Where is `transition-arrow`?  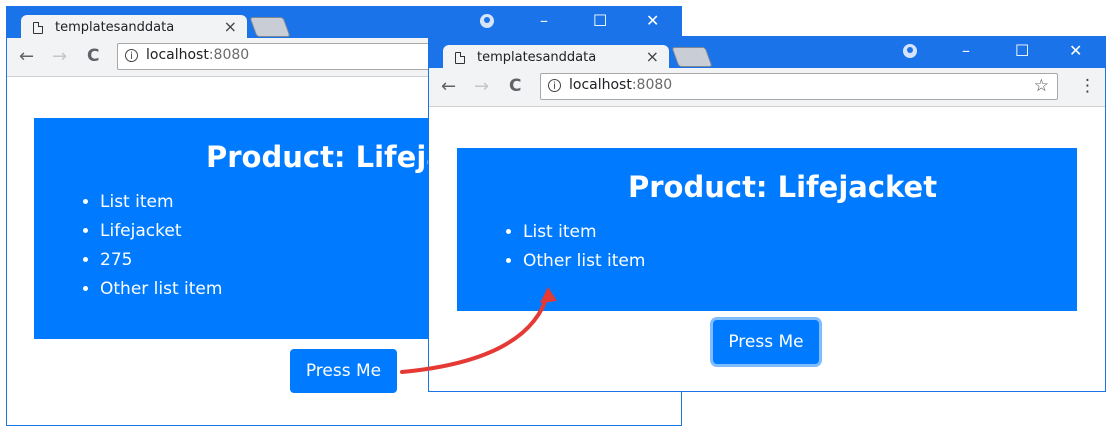 transition-arrow is located at coordinates (478, 330).